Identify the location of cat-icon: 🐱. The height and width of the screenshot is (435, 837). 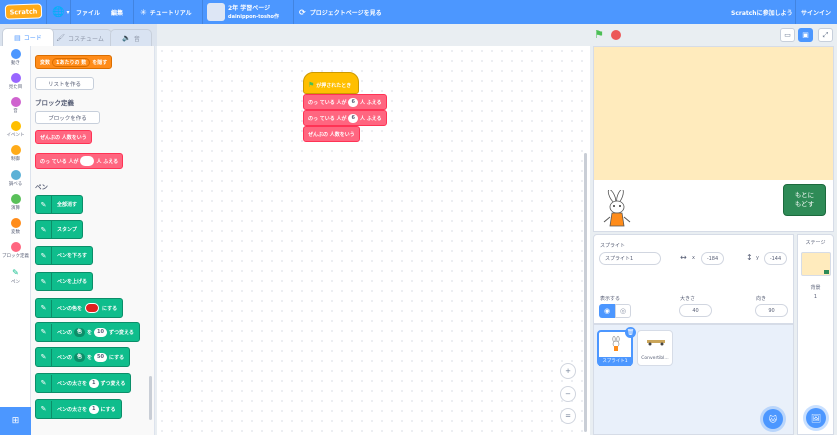
(773, 419).